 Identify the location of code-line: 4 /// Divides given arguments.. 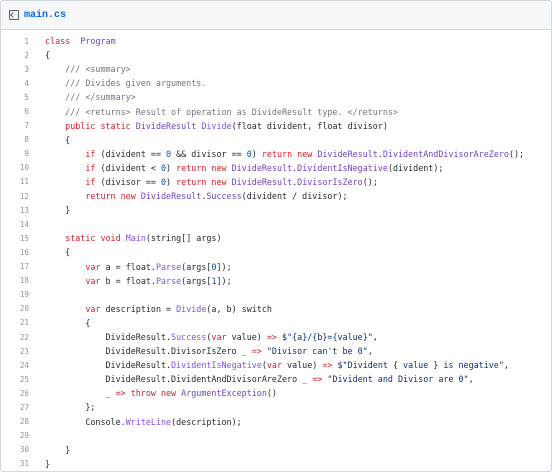
(276, 83).